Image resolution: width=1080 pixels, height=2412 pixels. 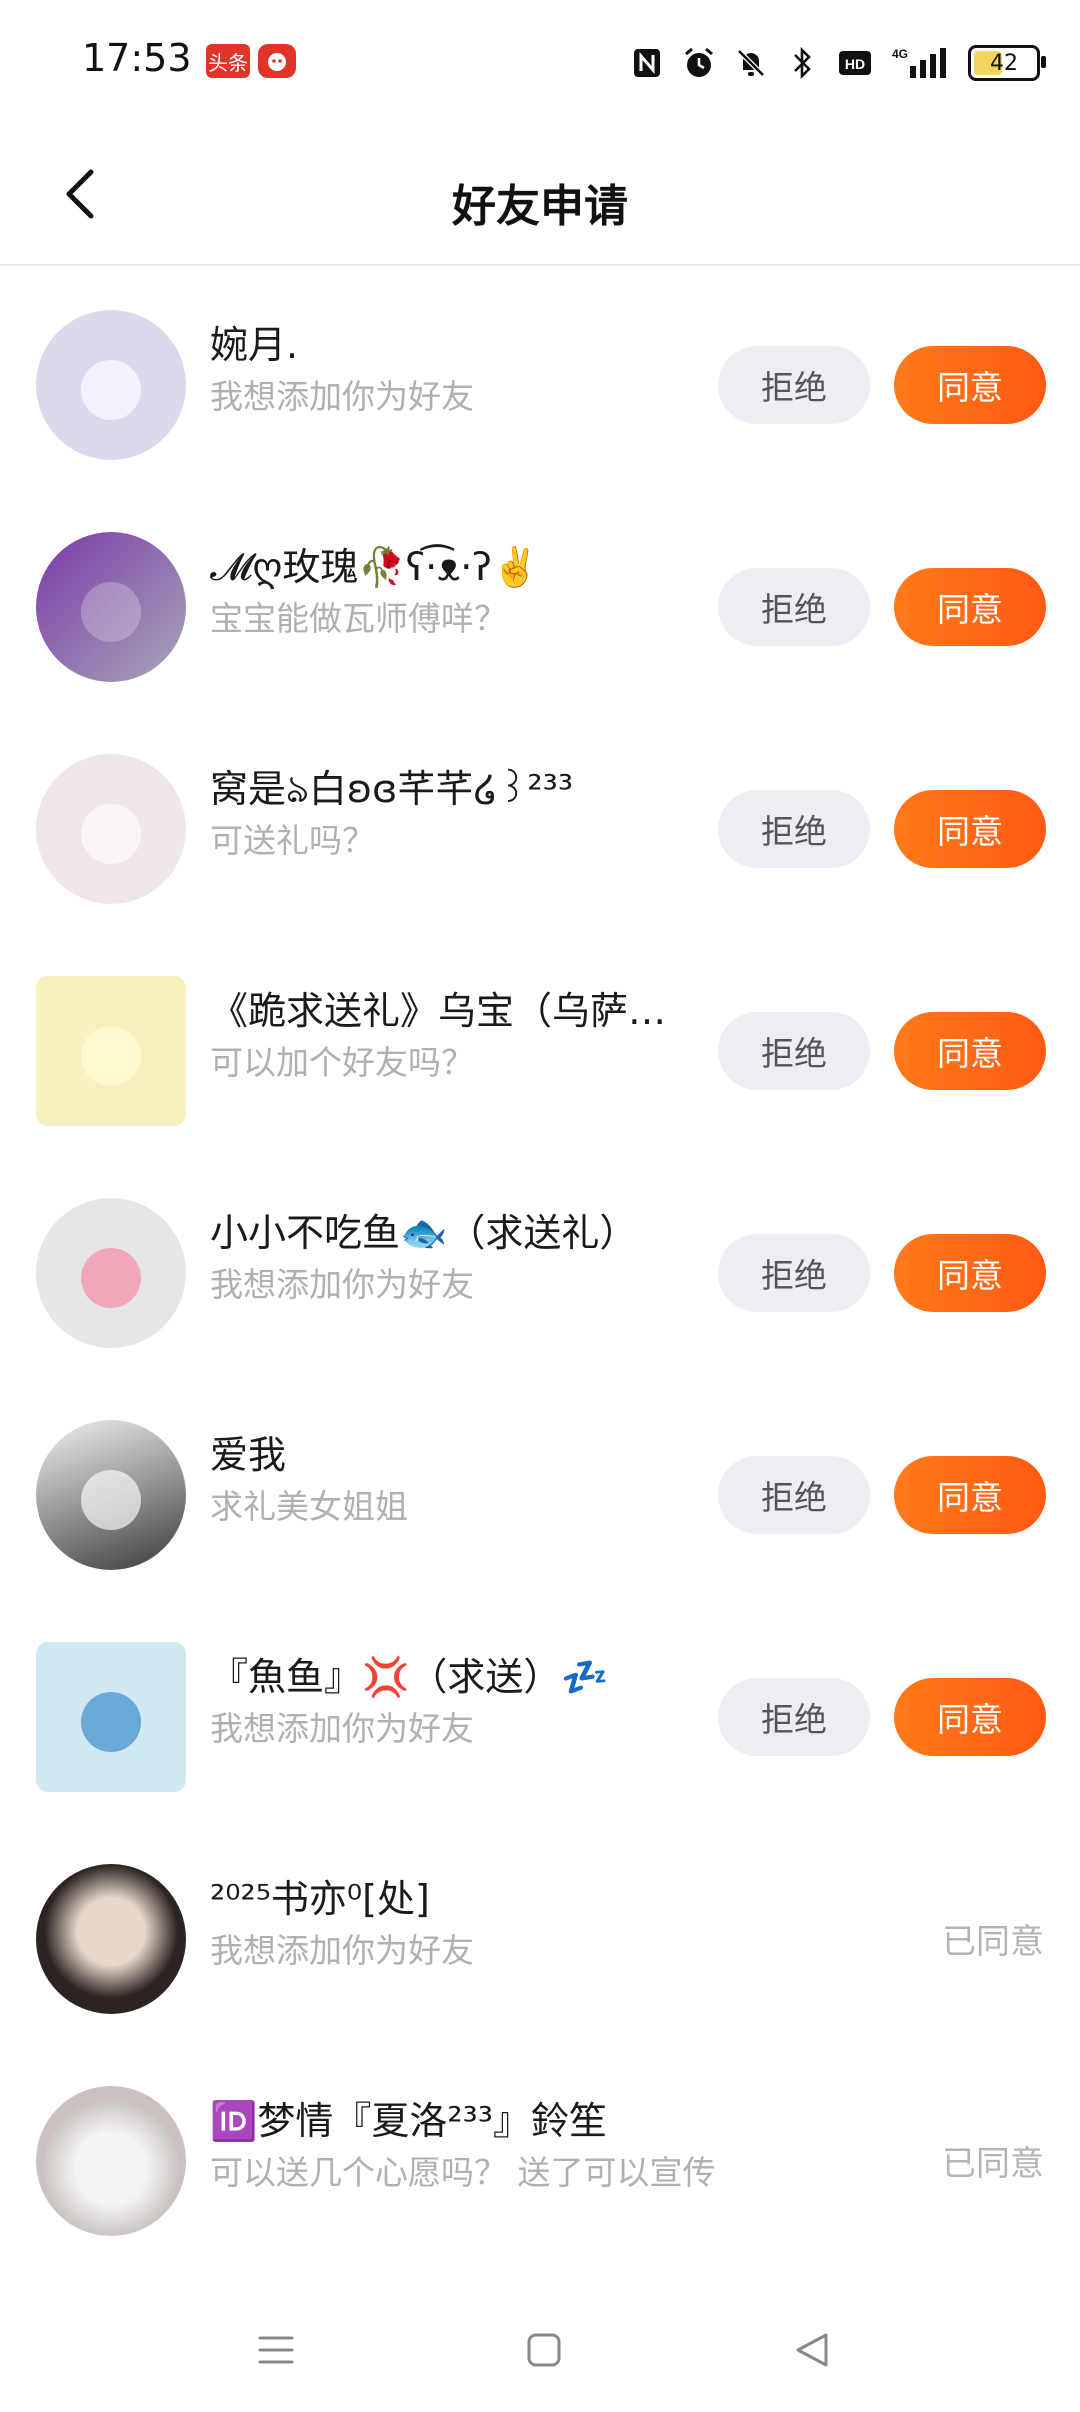 I want to click on status-time: 17:53, so click(x=137, y=58).